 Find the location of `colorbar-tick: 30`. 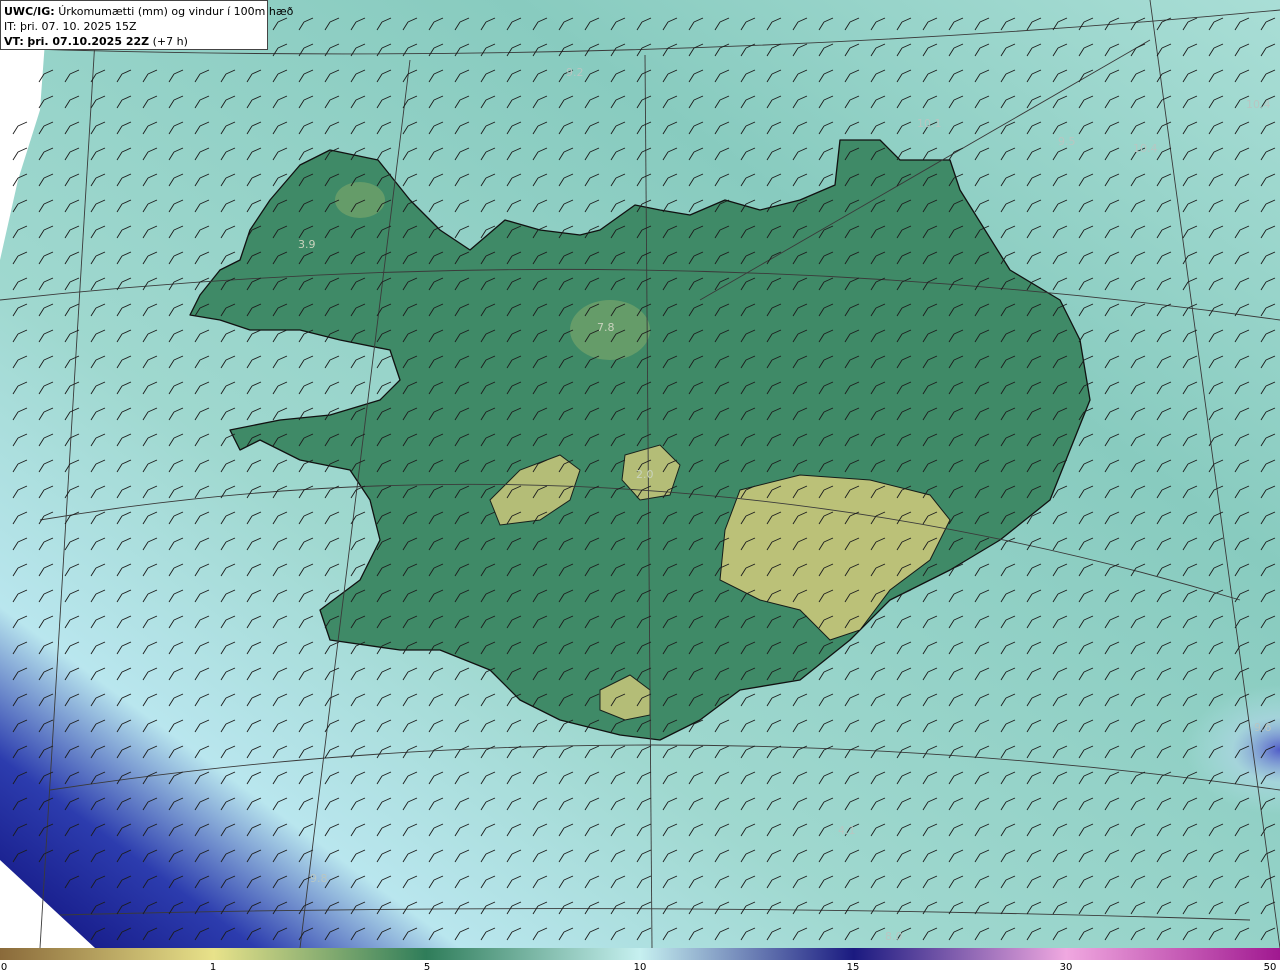

colorbar-tick: 30 is located at coordinates (1066, 967).